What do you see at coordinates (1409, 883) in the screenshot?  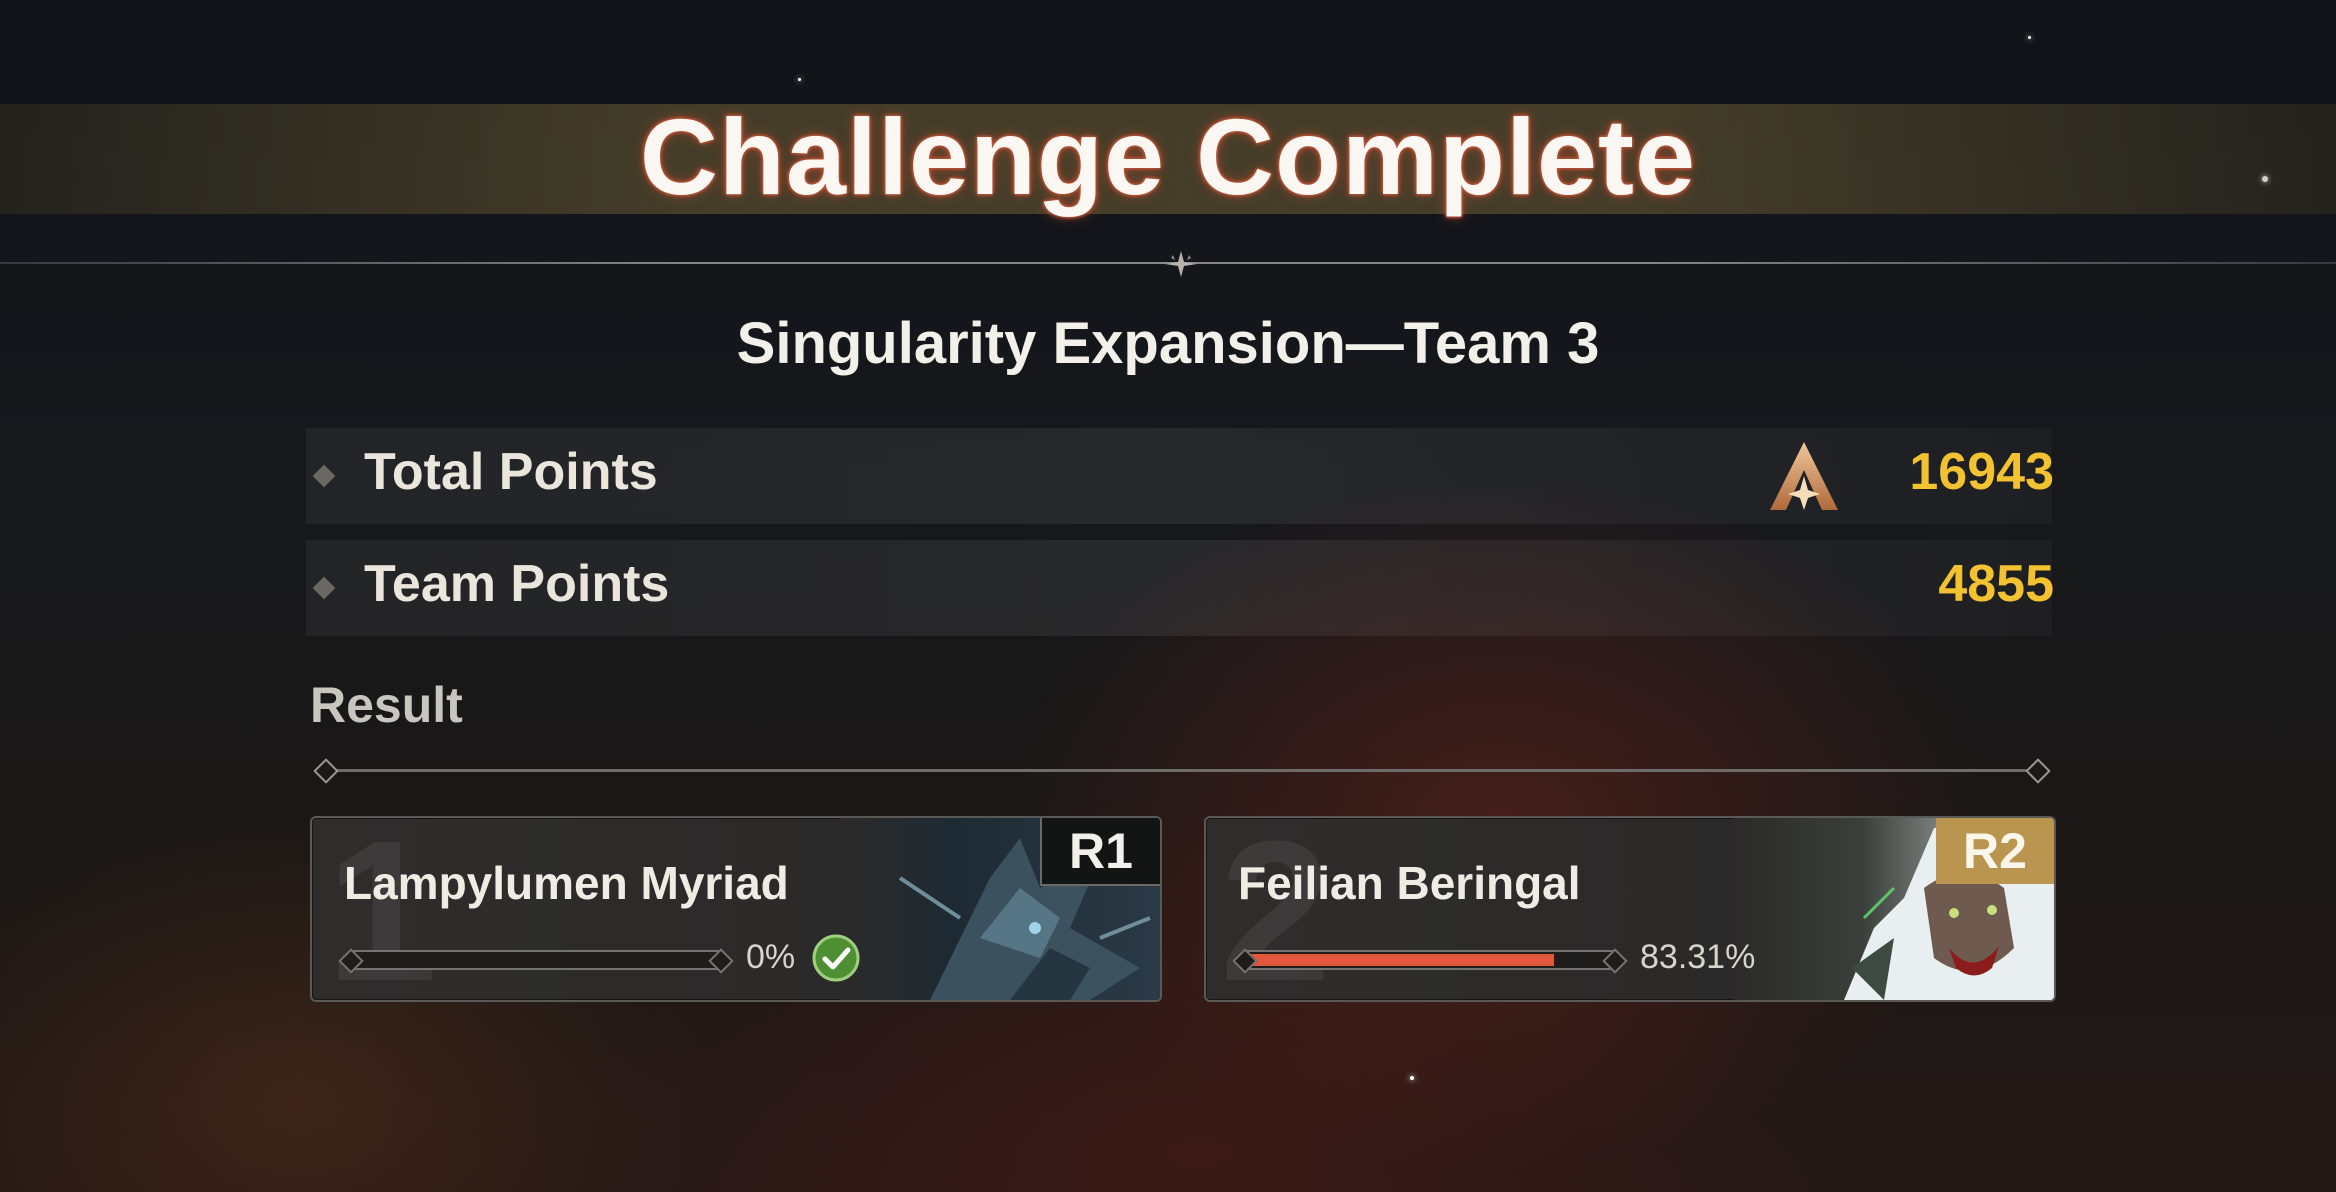 I see `boss-name: Feilian Beringal` at bounding box center [1409, 883].